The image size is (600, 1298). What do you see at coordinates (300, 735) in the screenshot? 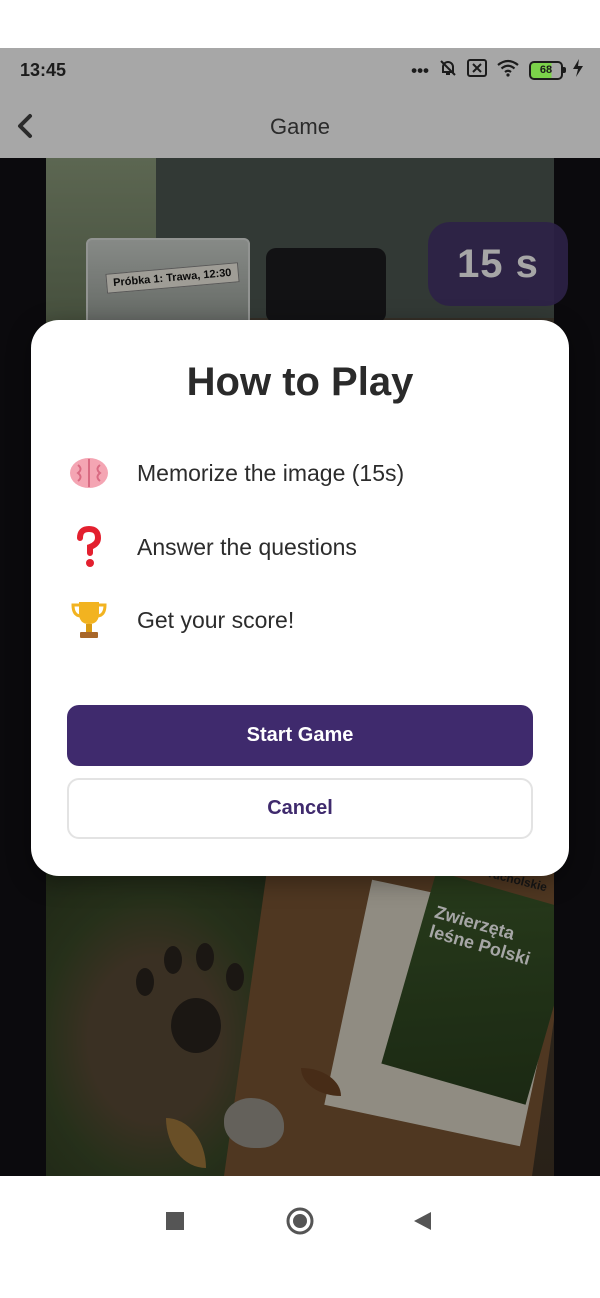
I see `start-game-button: Start Game` at bounding box center [300, 735].